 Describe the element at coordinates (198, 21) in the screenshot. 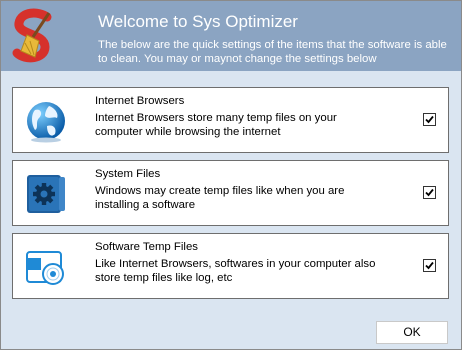

I see `window-title: Welcome to Sys Optimizer` at that location.